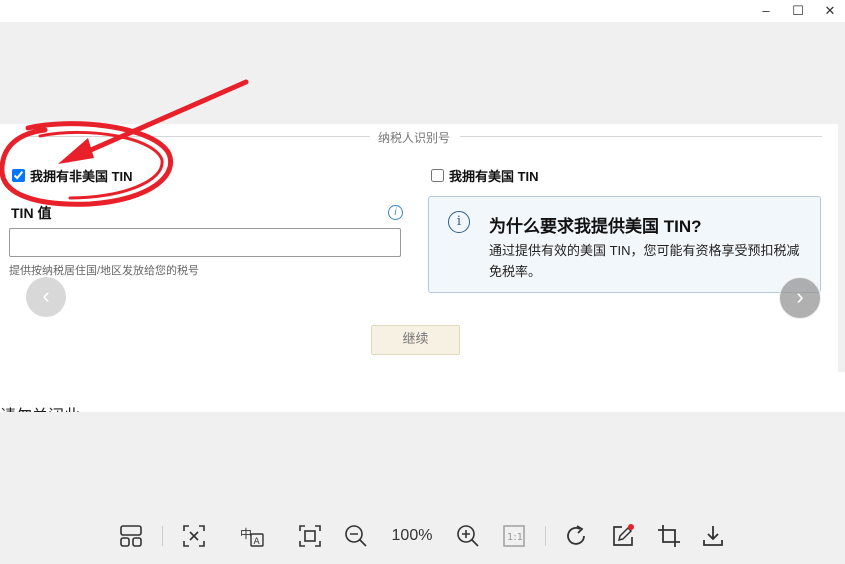  I want to click on actual-size-text: 1:1, so click(515, 537).